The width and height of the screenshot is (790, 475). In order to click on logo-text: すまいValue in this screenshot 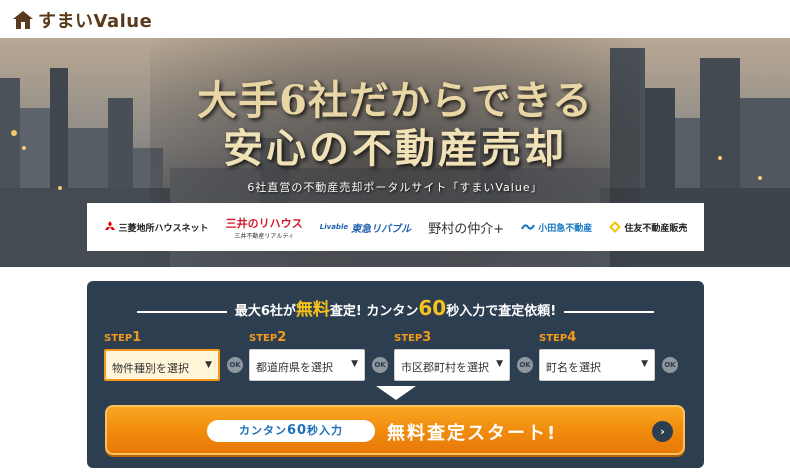, I will do `click(95, 21)`.